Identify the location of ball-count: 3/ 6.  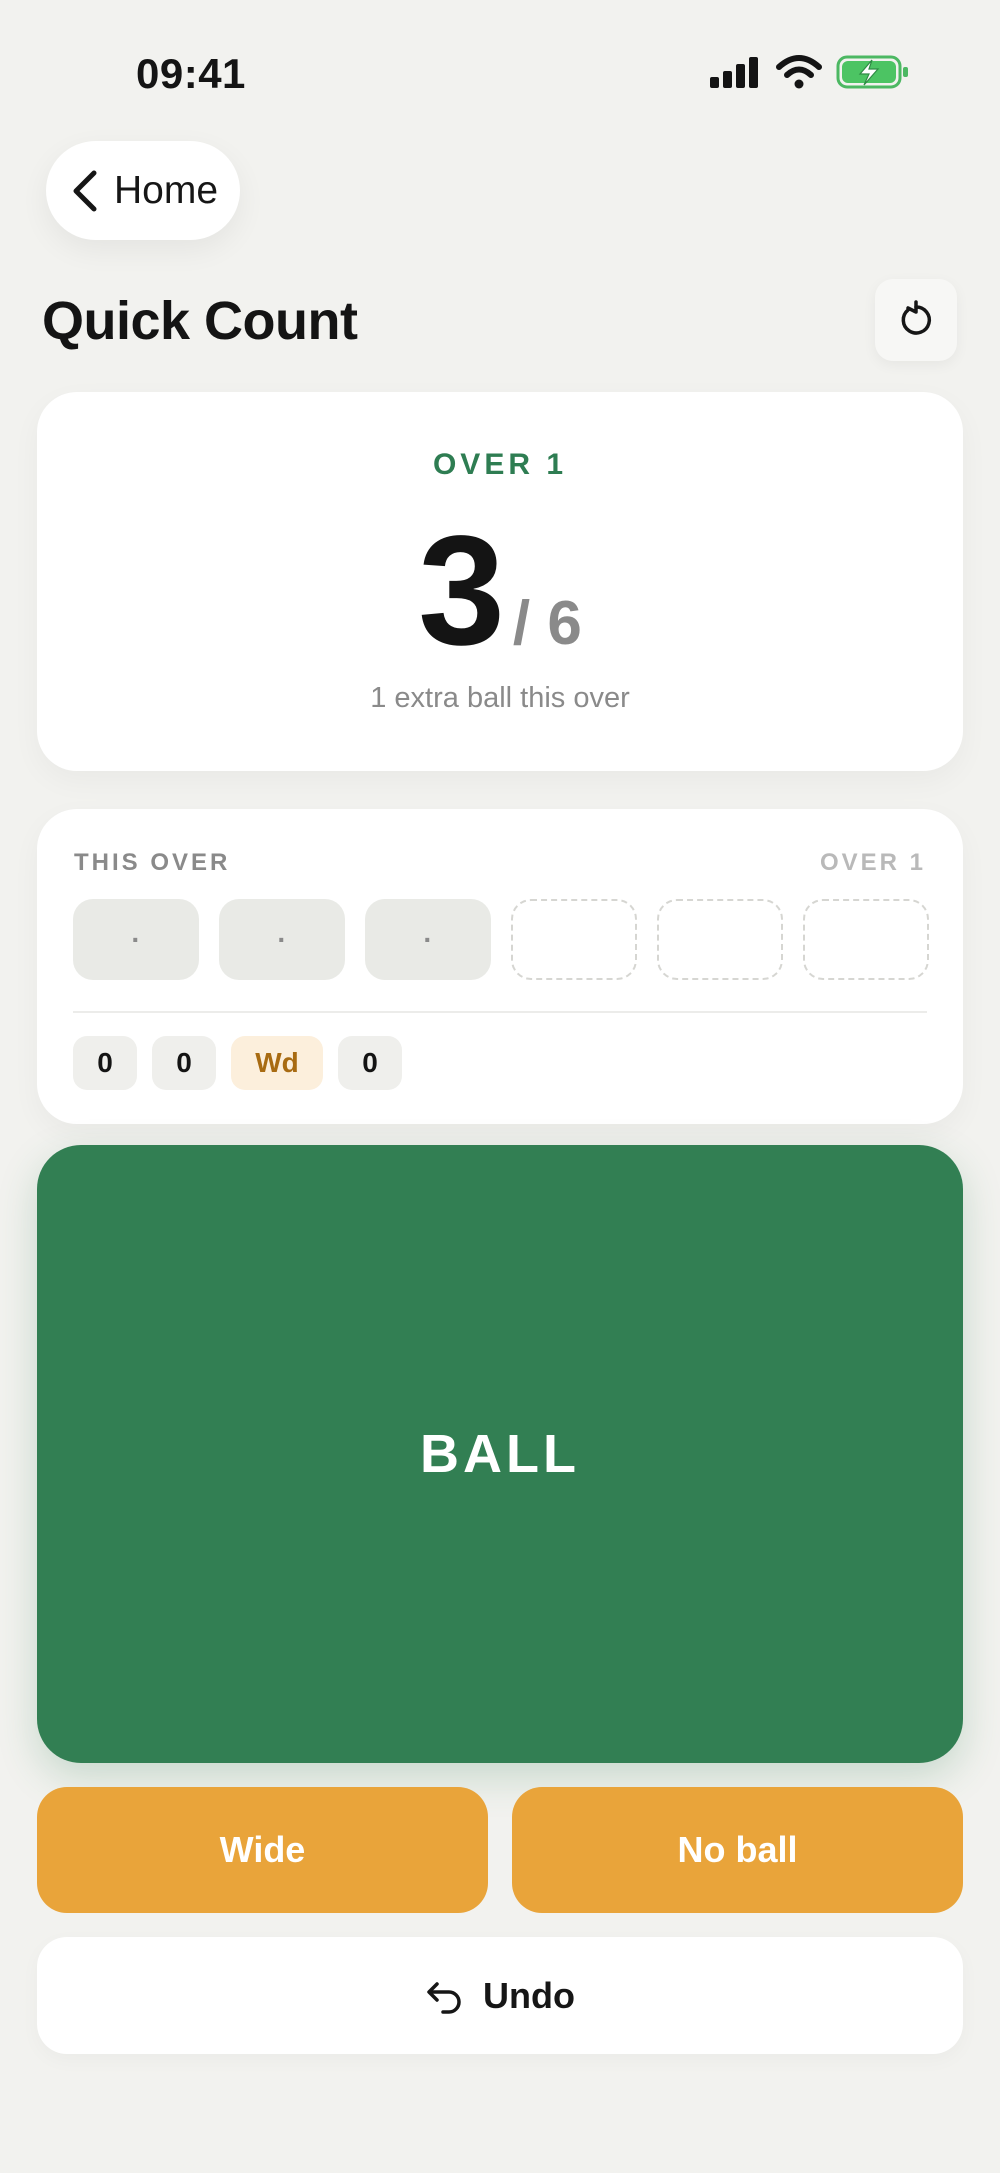
(500, 591).